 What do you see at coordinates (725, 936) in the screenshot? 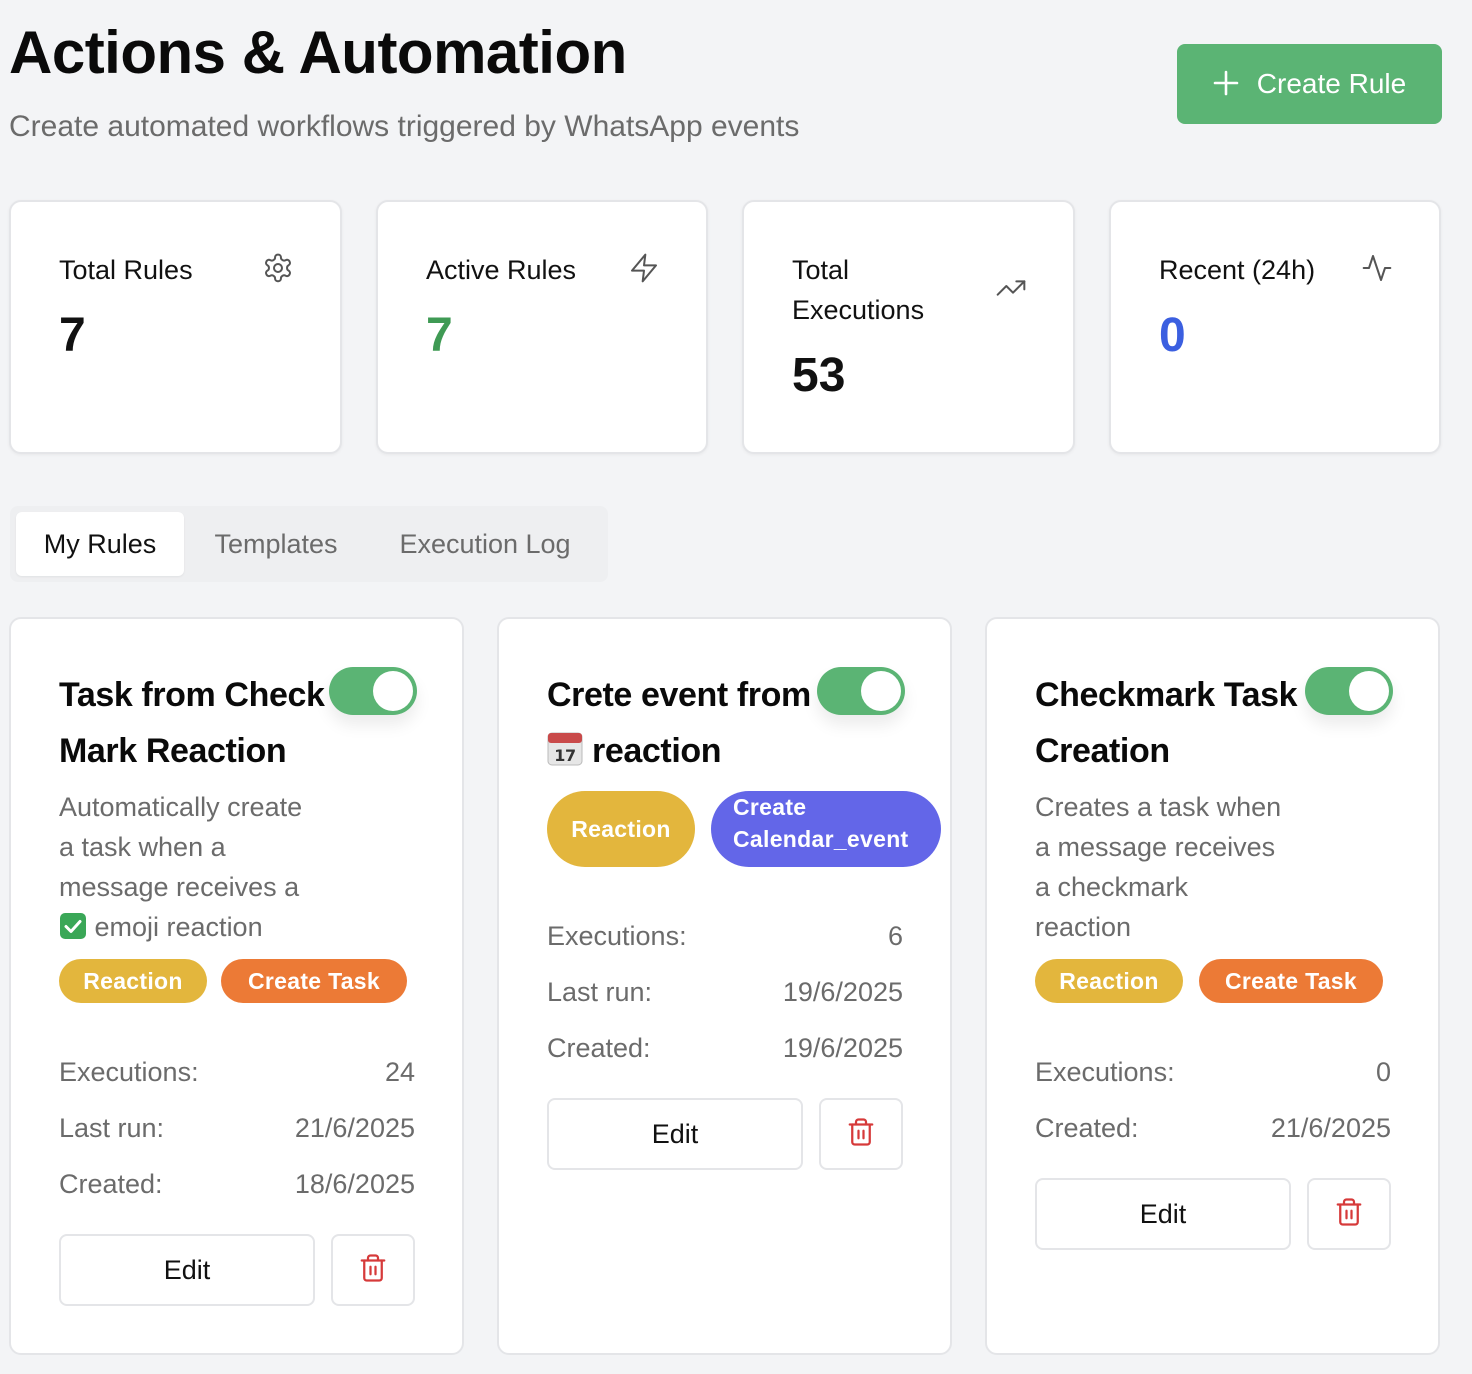
I see `executions-row: Executions: 6` at bounding box center [725, 936].